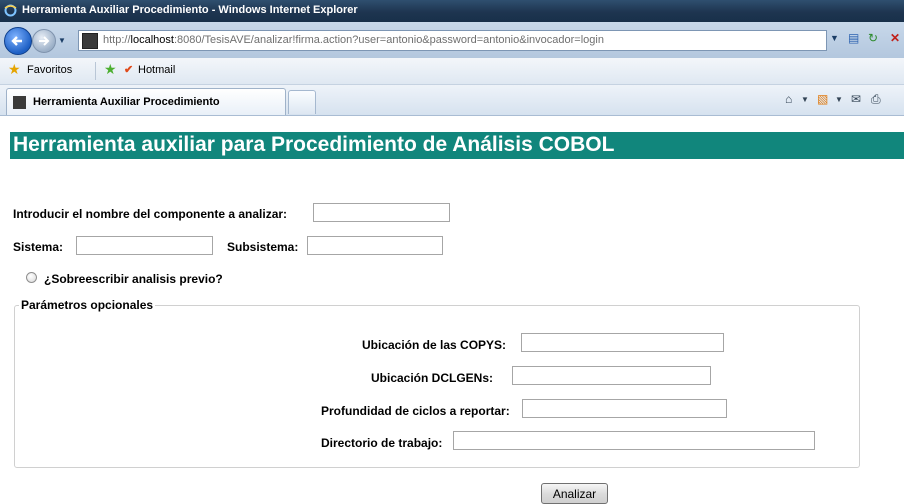  What do you see at coordinates (133, 279) in the screenshot?
I see `sobreescribir-label: ¿Sobreescribir analisis previo?` at bounding box center [133, 279].